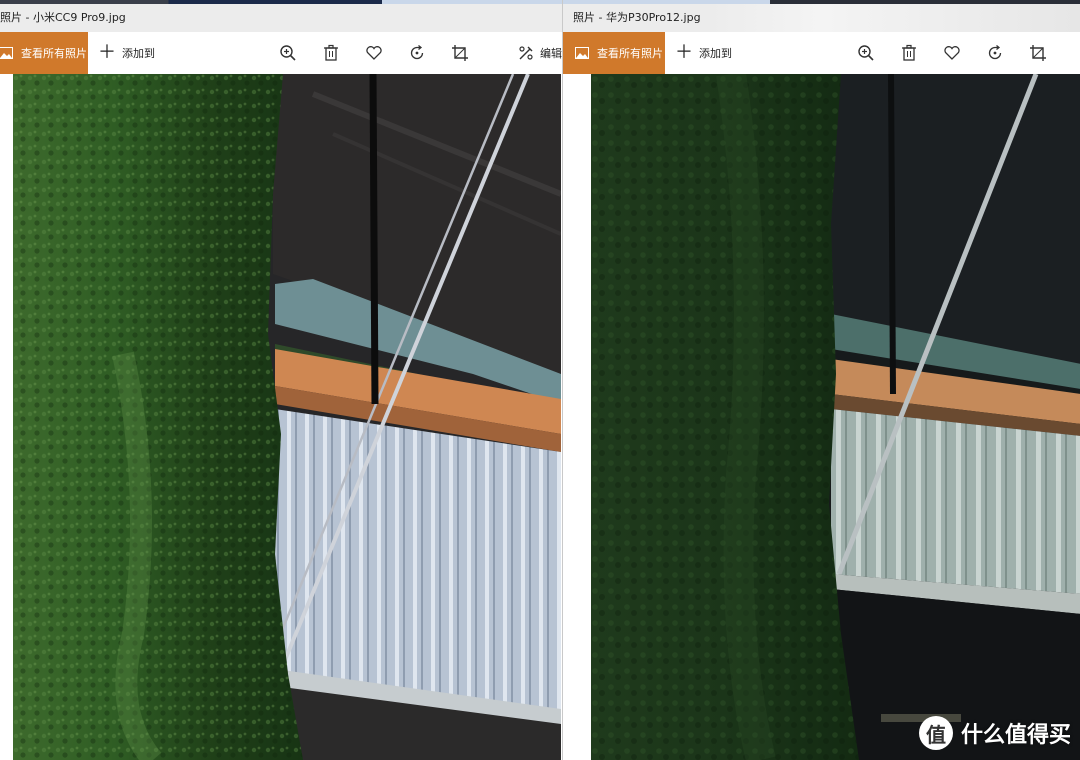 This screenshot has height=760, width=1080. I want to click on toolbar: 查看所有照片 ＋ 添加到 编辑, so click(281, 53).